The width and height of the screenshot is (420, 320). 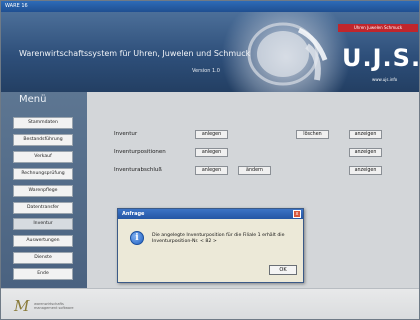 I want to click on inventurabschluss-anlegen-button: anlegen, so click(x=211, y=170).